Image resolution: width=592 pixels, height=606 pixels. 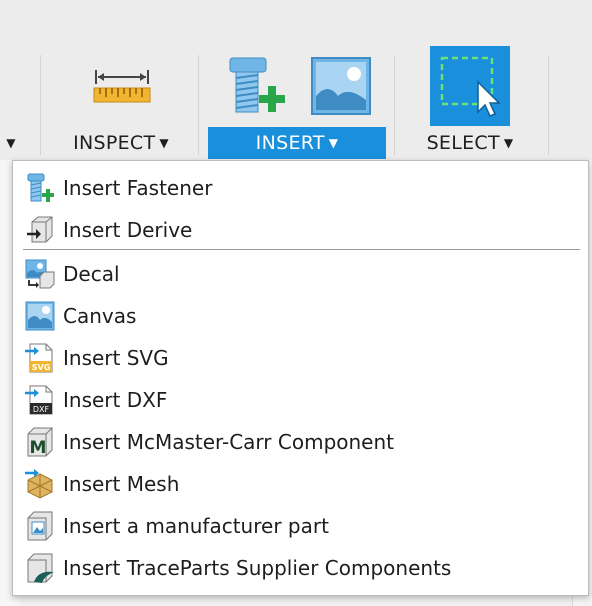 I want to click on menu-item-label: Insert TraceParts Supplier Components, so click(x=257, y=568).